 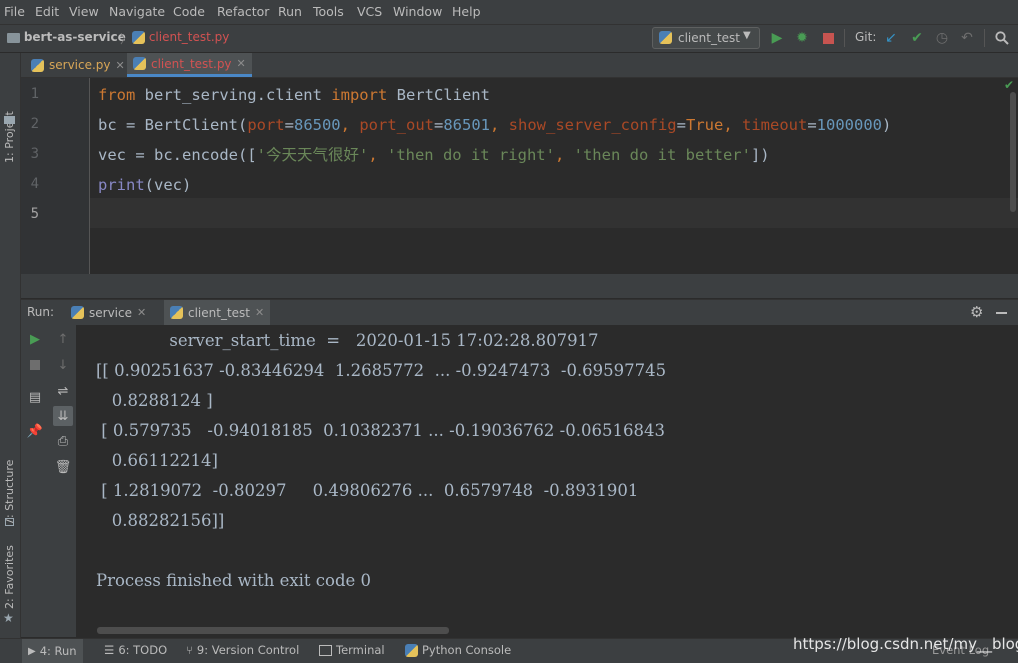 What do you see at coordinates (35, 397) in the screenshot?
I see `layout-icon: ▤` at bounding box center [35, 397].